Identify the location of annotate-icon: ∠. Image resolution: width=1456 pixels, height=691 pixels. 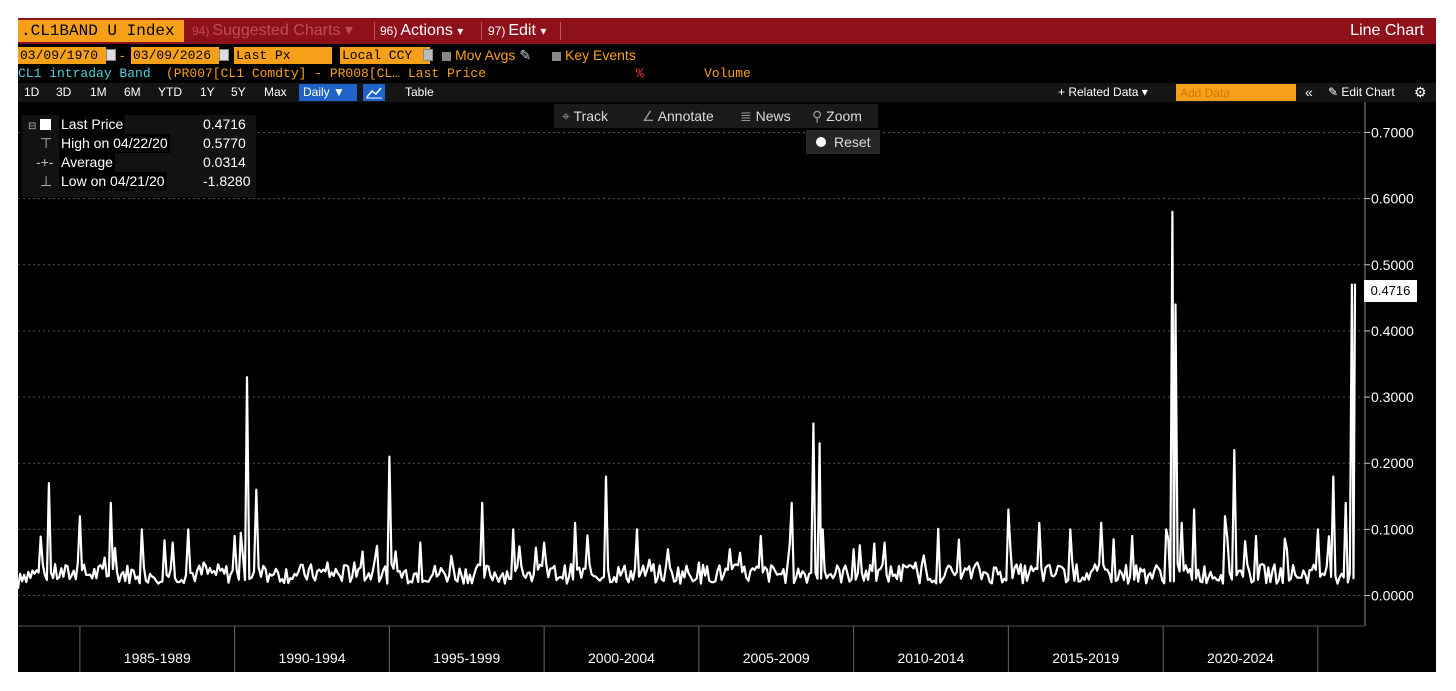
(648, 116).